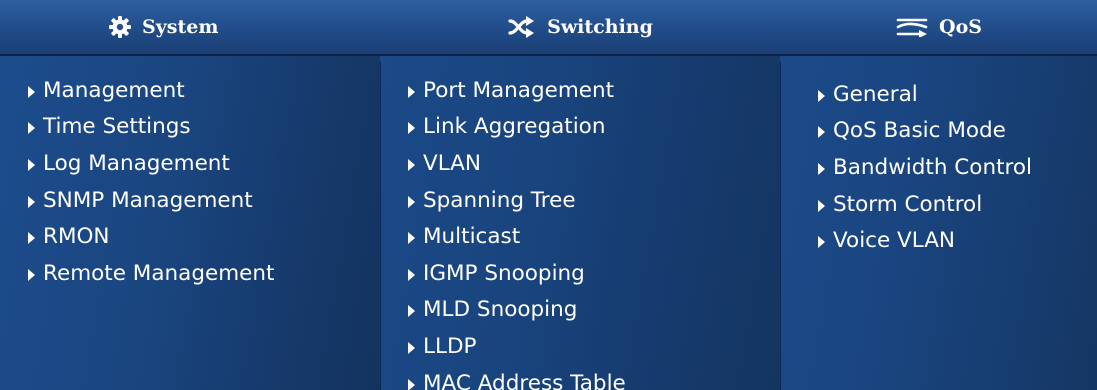 This screenshot has height=390, width=1097. What do you see at coordinates (933, 167) in the screenshot?
I see `menu-item-label: Bandwidth Control` at bounding box center [933, 167].